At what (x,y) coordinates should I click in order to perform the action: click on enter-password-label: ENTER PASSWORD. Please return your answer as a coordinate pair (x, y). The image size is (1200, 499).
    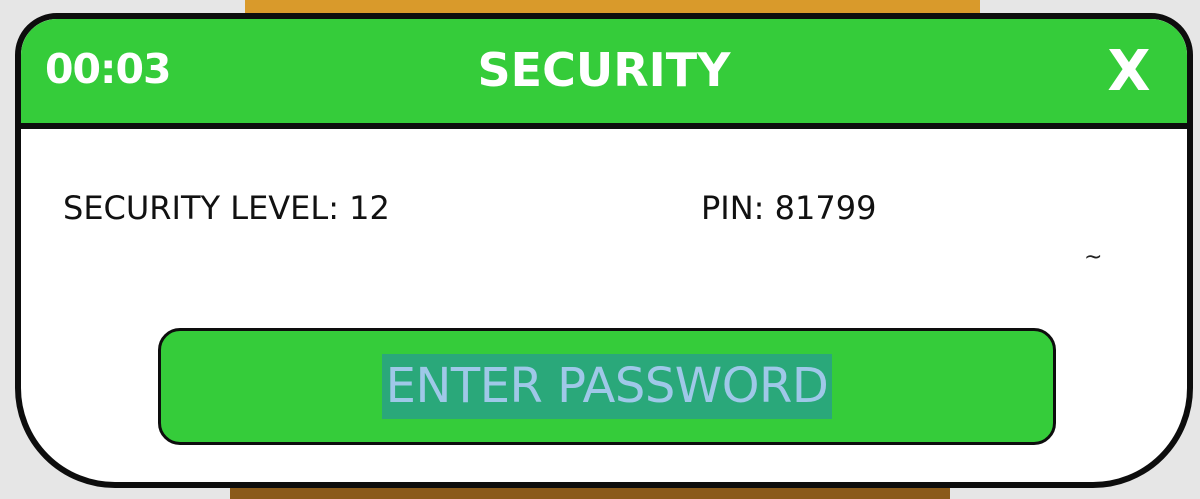
    Looking at the image, I should click on (607, 386).